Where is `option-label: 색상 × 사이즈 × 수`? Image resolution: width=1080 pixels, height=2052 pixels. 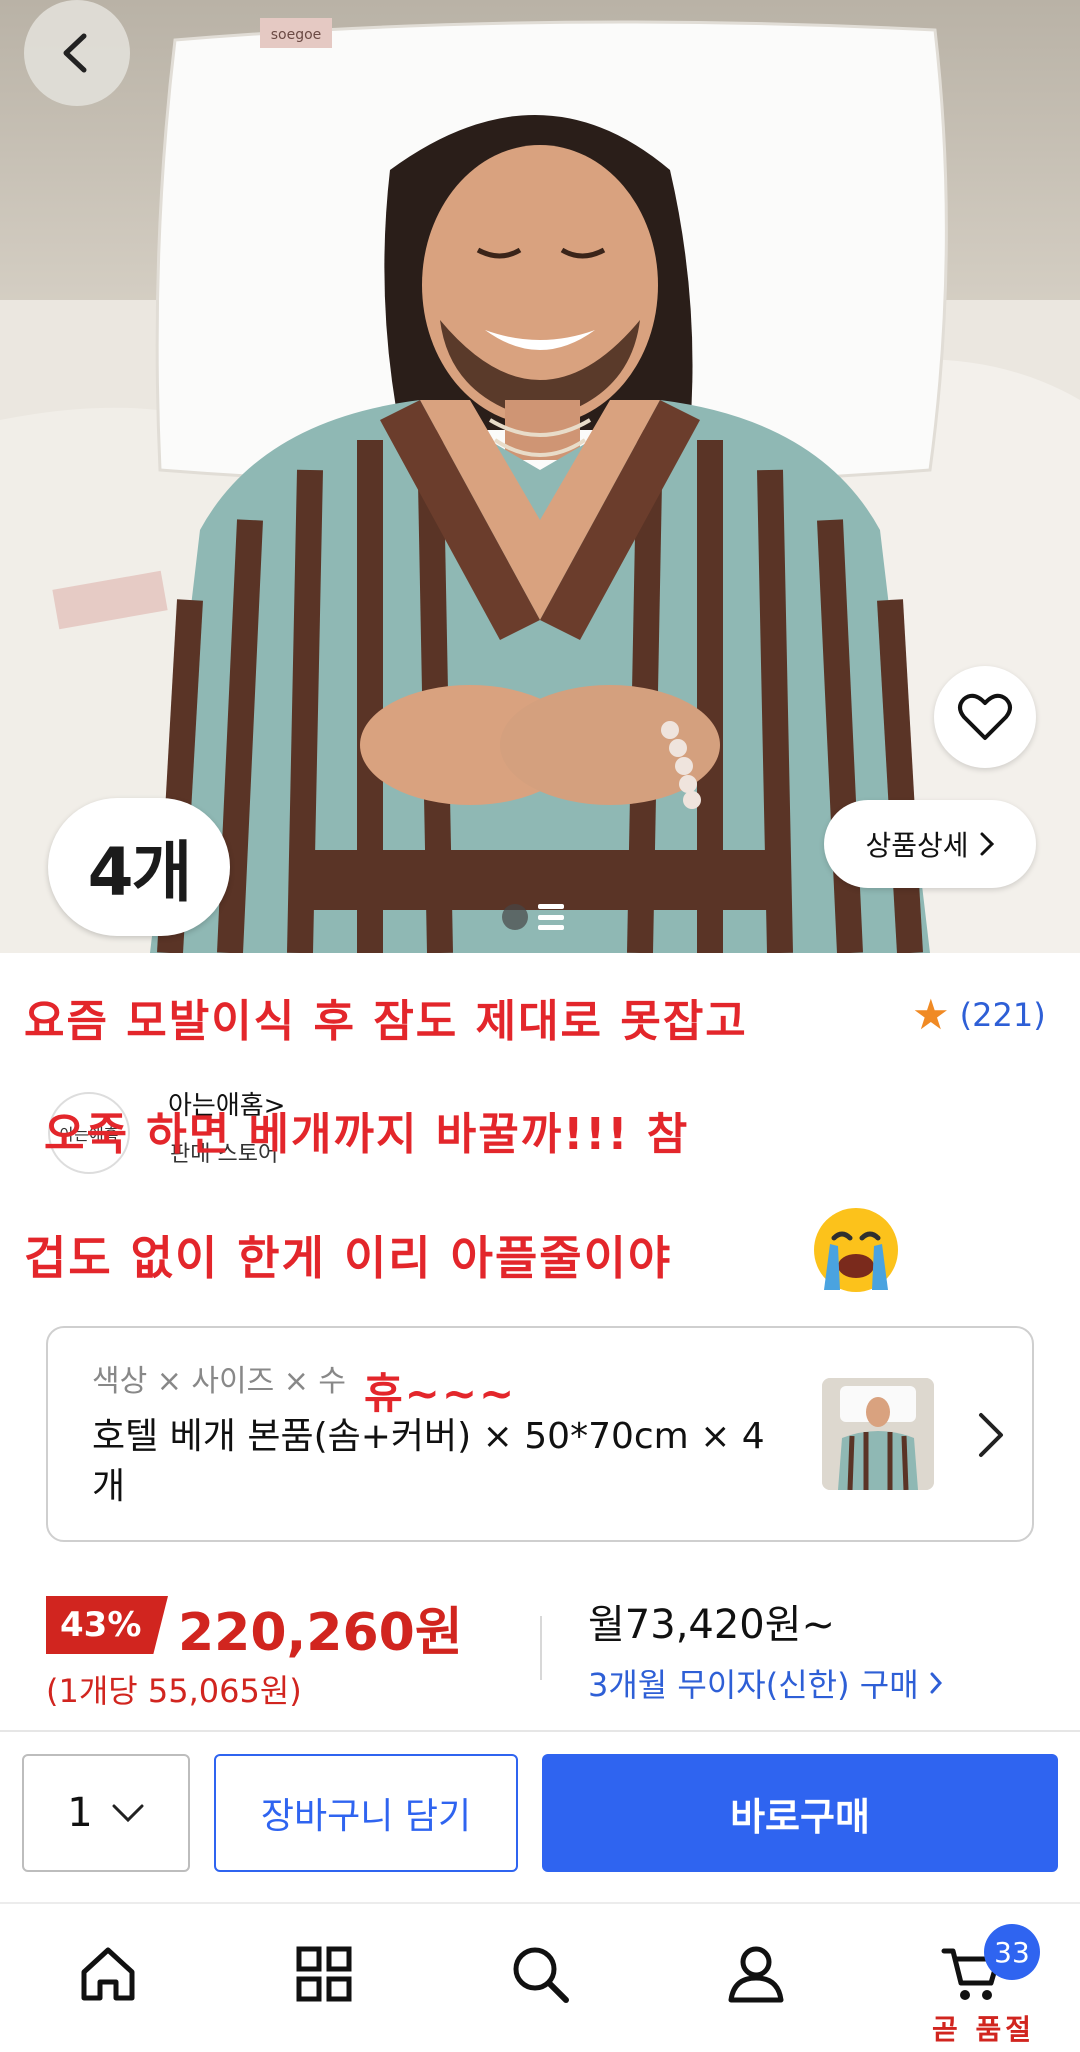
option-label: 색상 × 사이즈 × 수 is located at coordinates (219, 1381).